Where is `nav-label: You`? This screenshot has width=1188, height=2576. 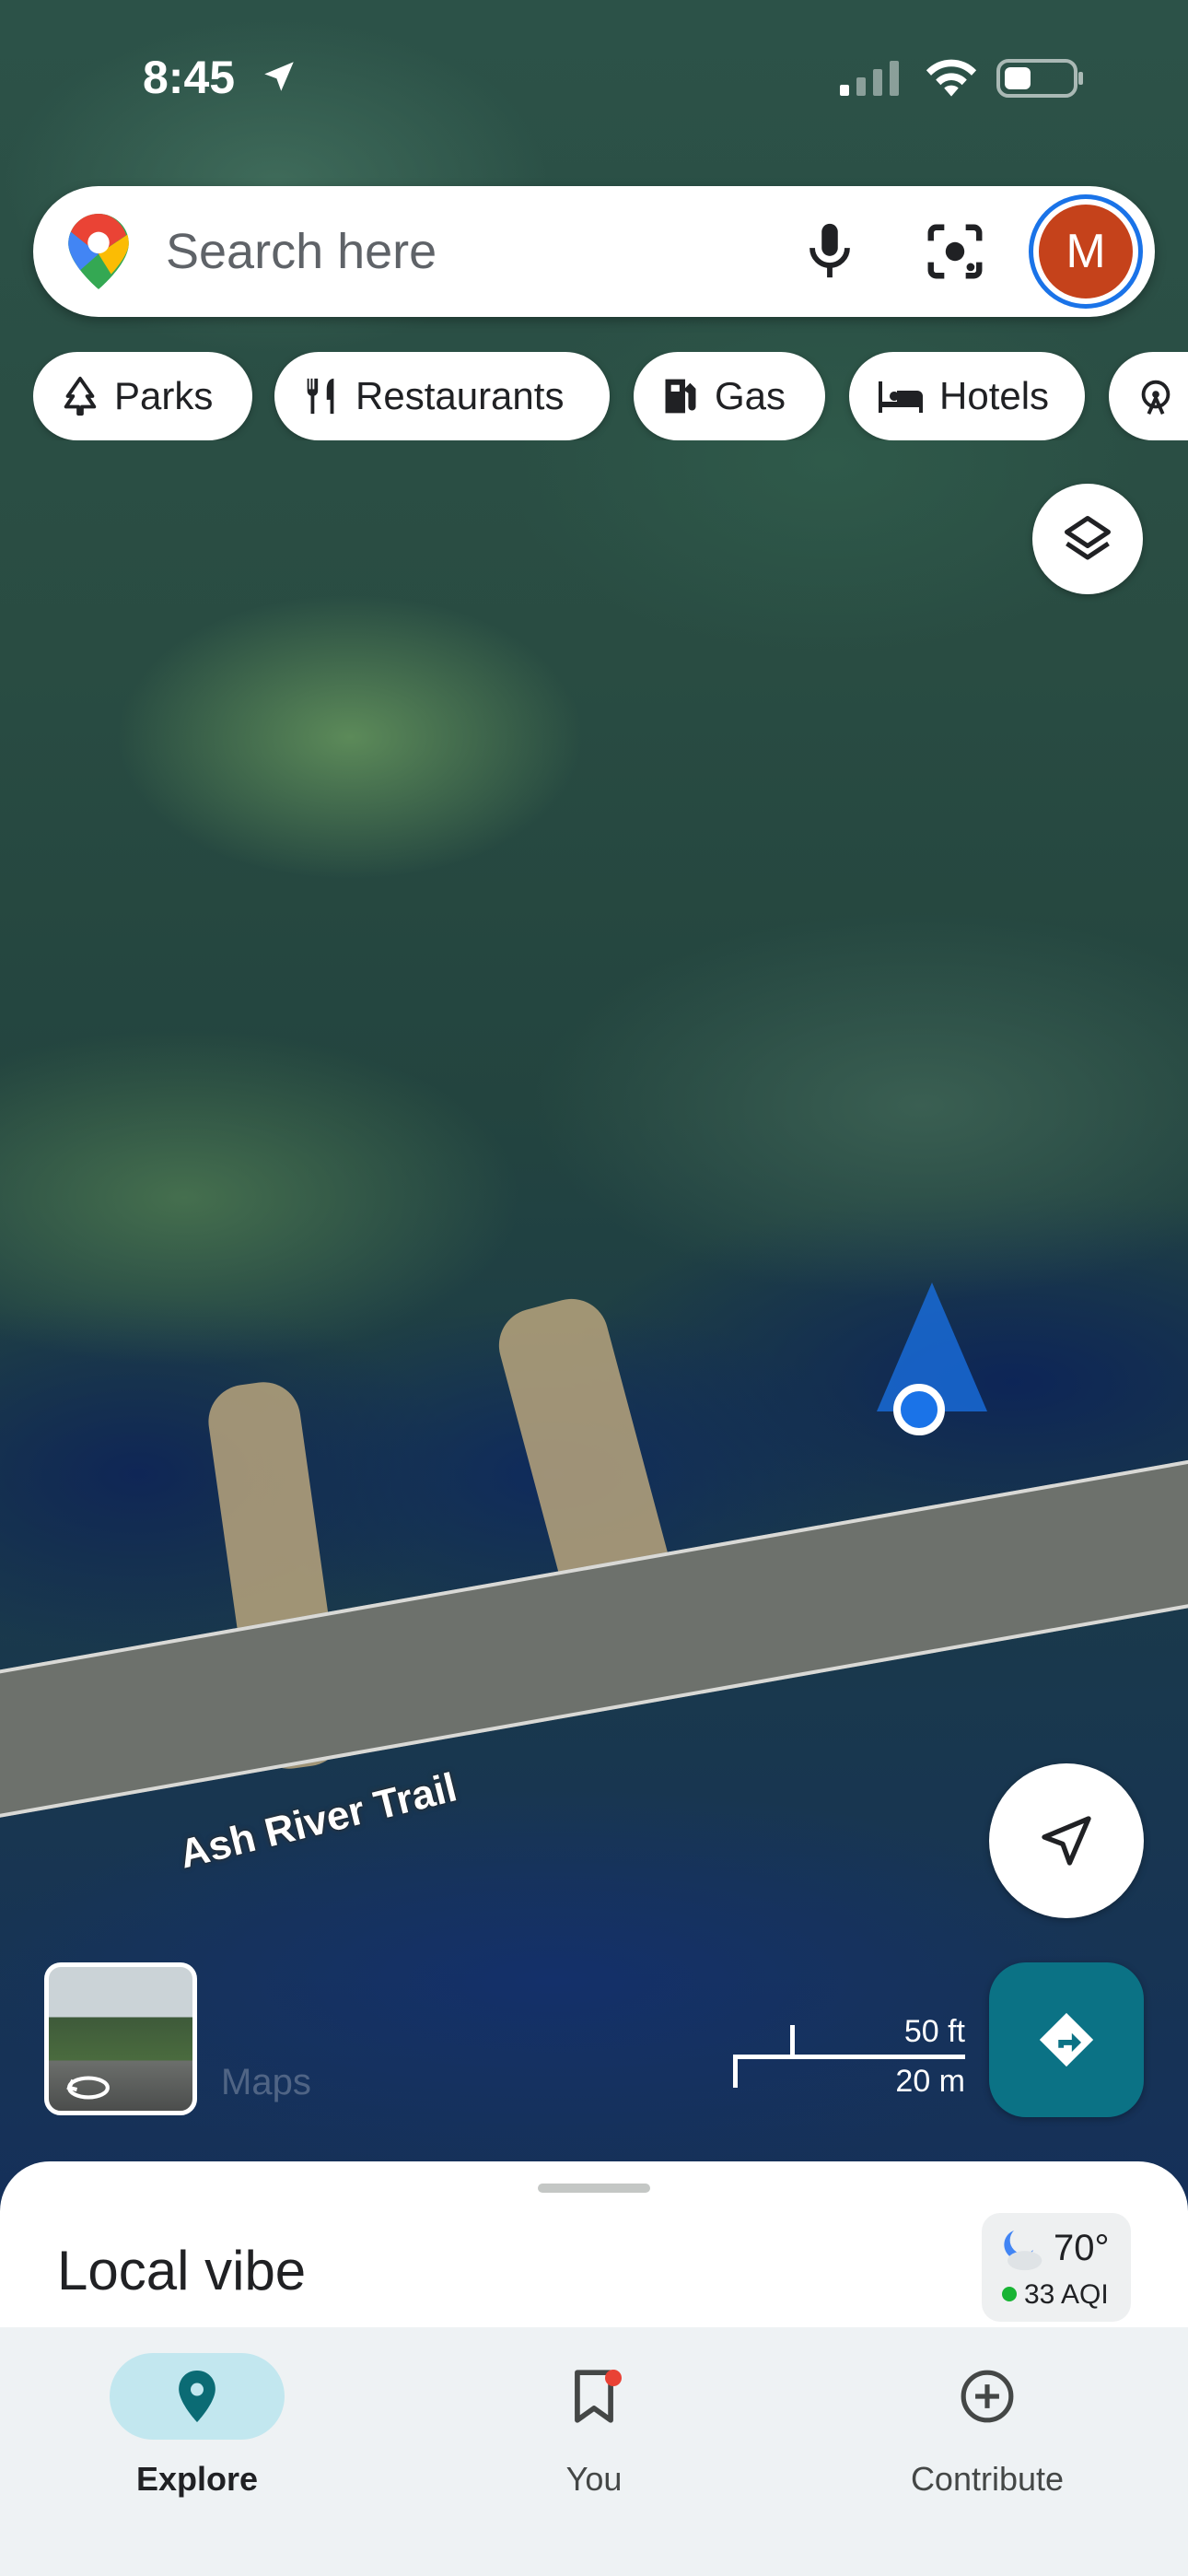
nav-label: You is located at coordinates (594, 2479).